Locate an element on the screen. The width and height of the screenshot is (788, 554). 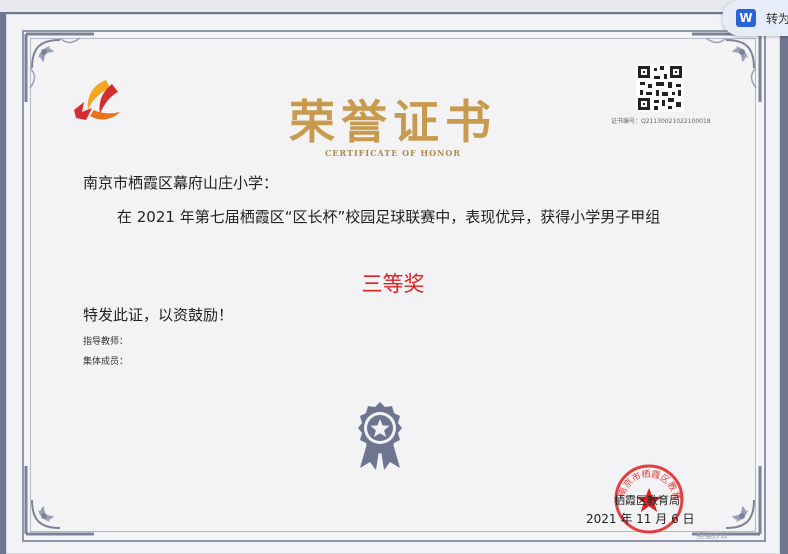
recipient-name: 南京市栖霞区幕府山庄小学： is located at coordinates (181, 183).